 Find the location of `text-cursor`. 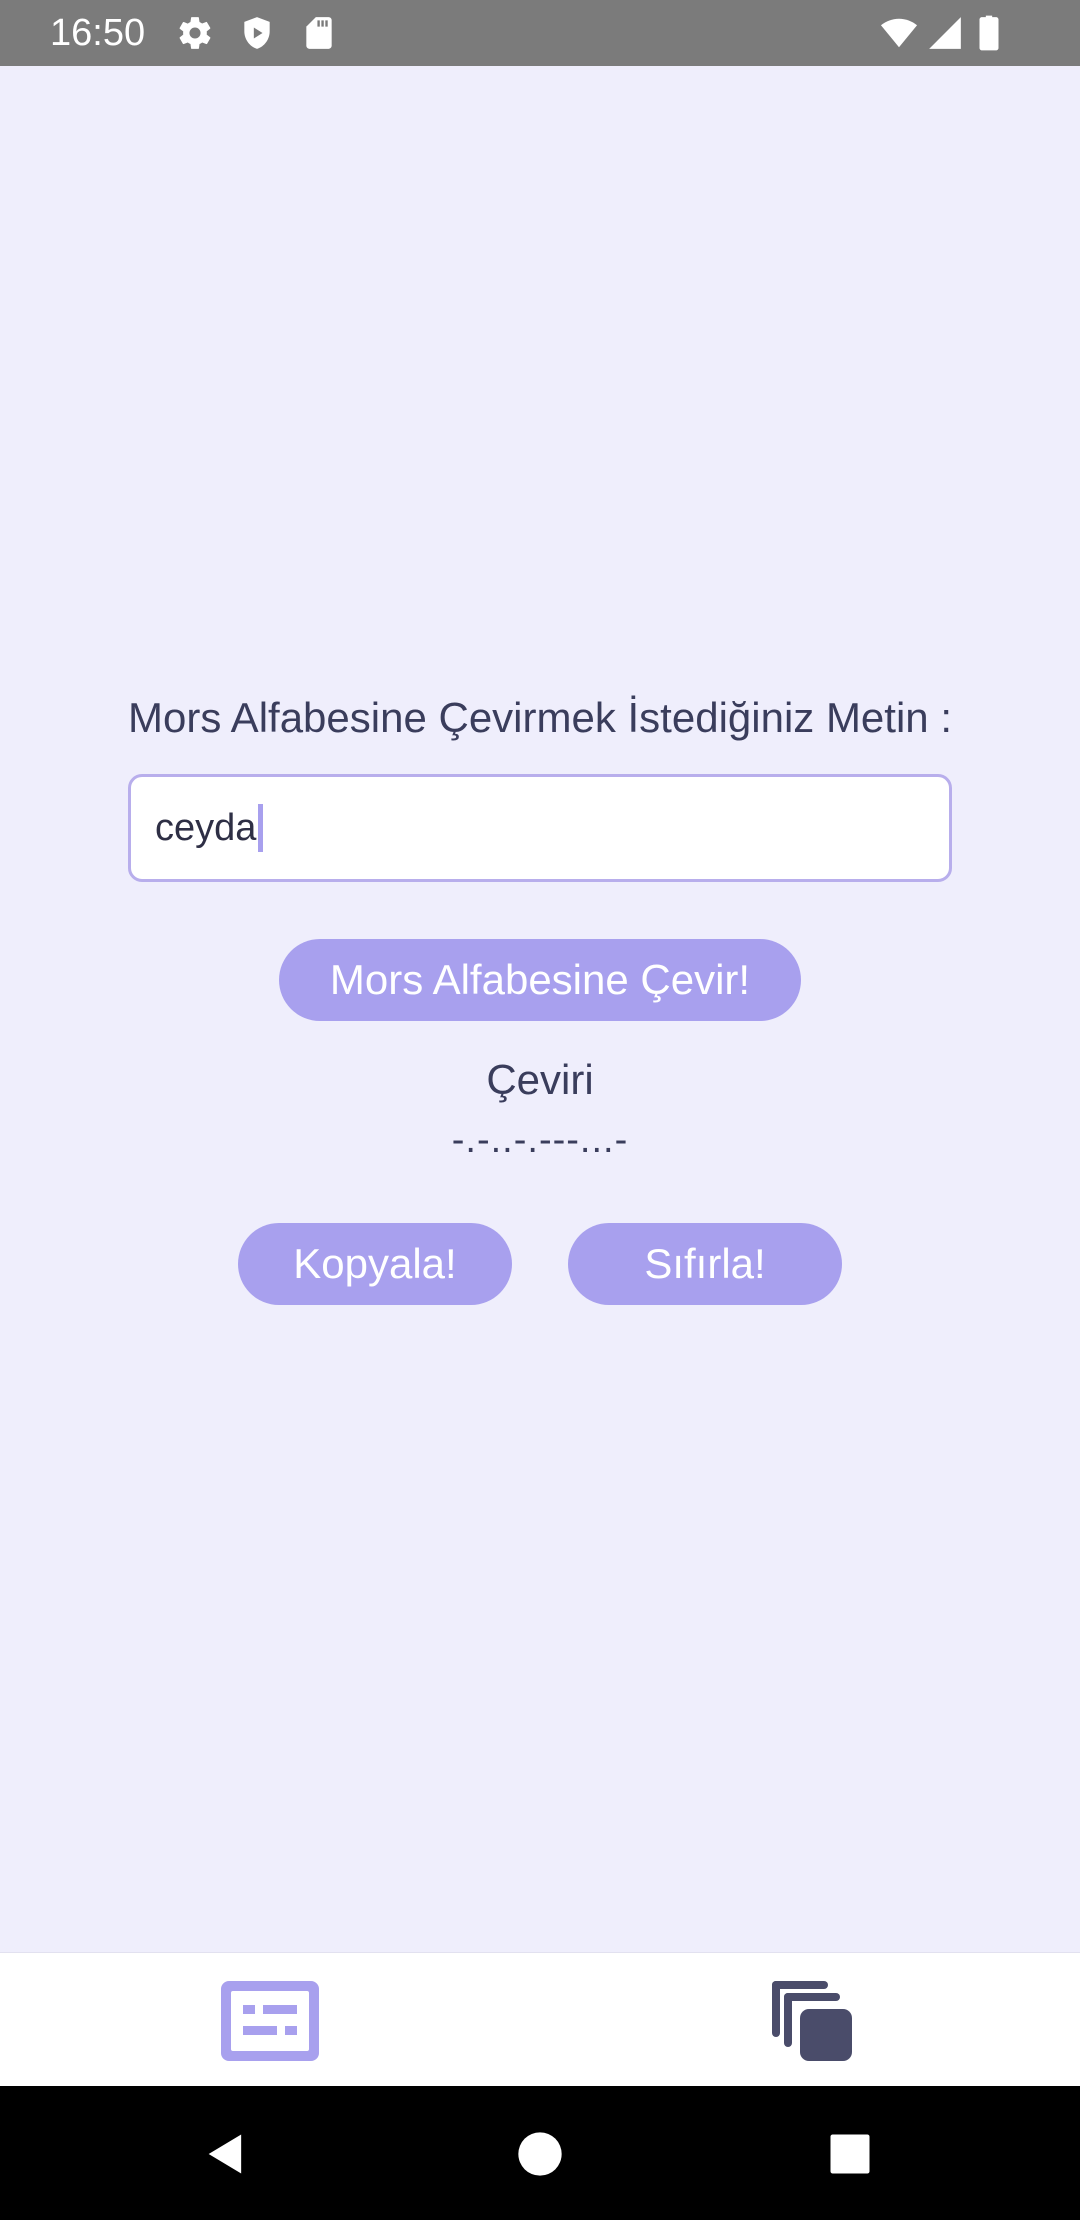

text-cursor is located at coordinates (261, 828).